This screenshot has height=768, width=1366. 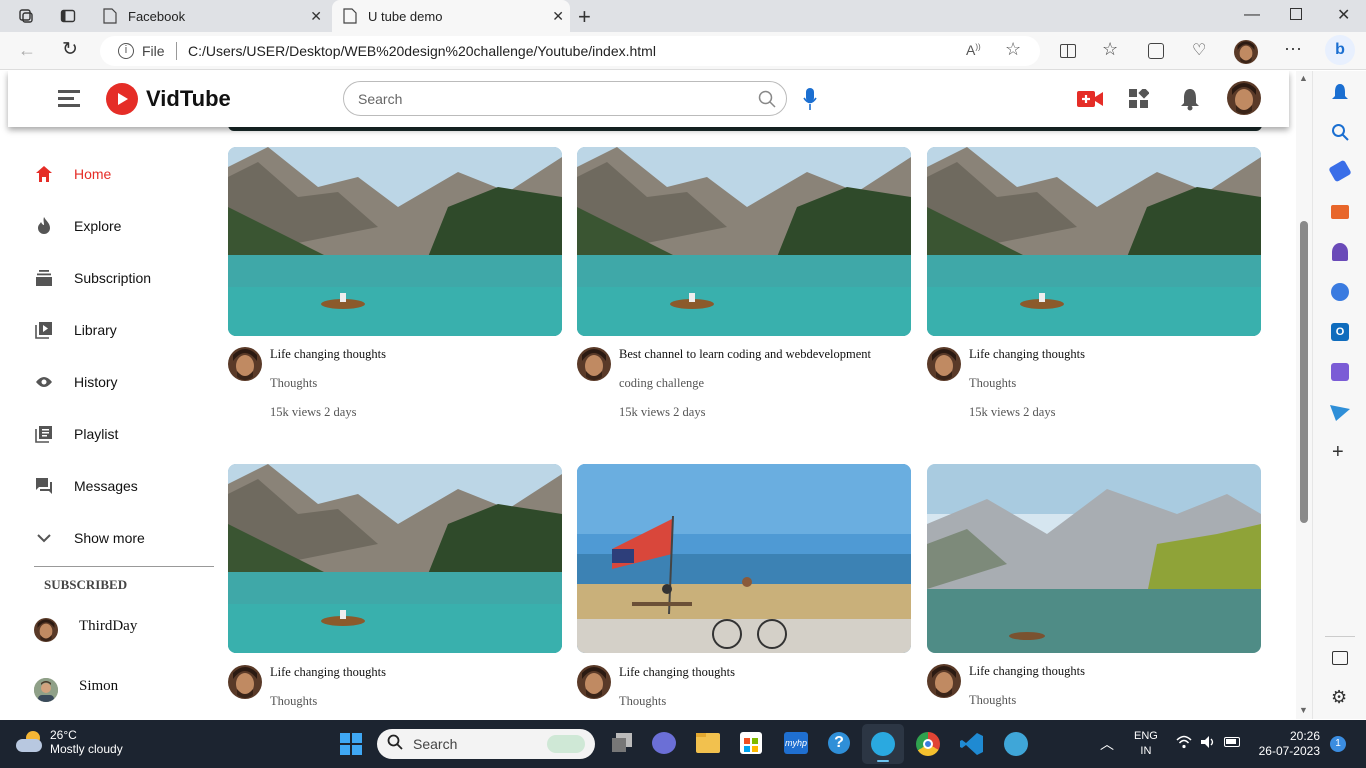 I want to click on volume-icon, so click(x=1208, y=744).